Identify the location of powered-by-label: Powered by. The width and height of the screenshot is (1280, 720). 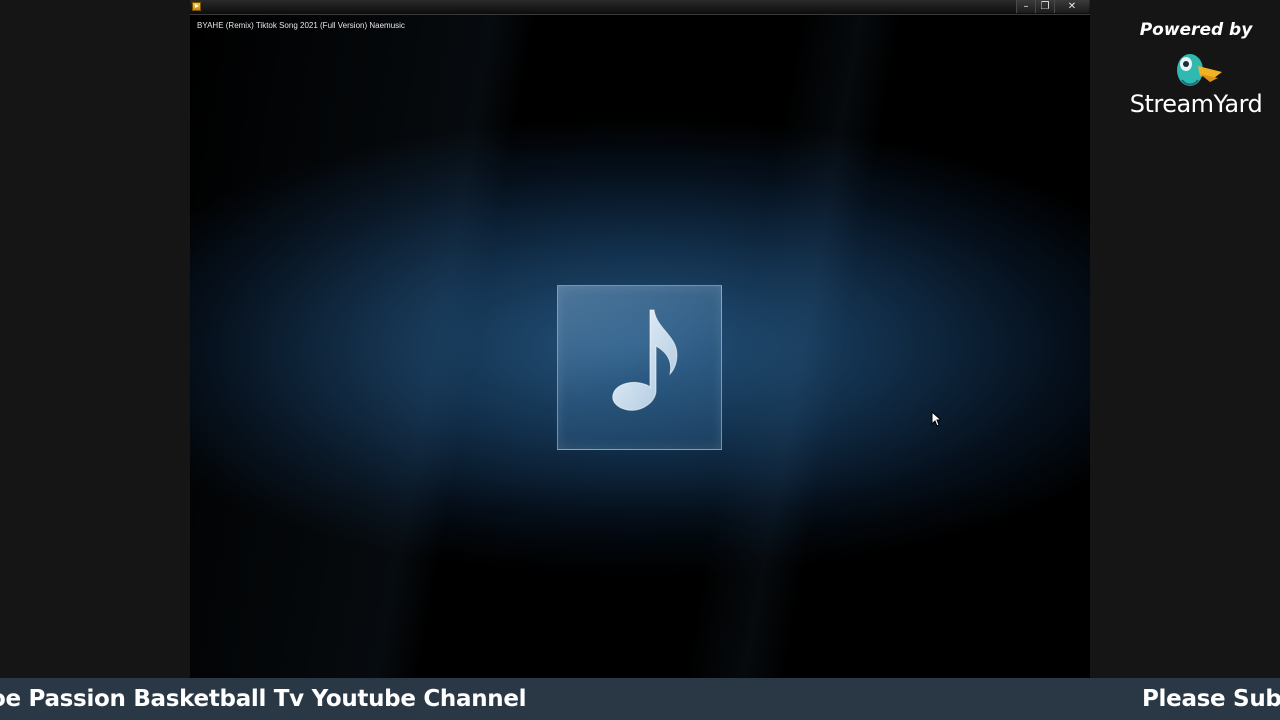
(1196, 30).